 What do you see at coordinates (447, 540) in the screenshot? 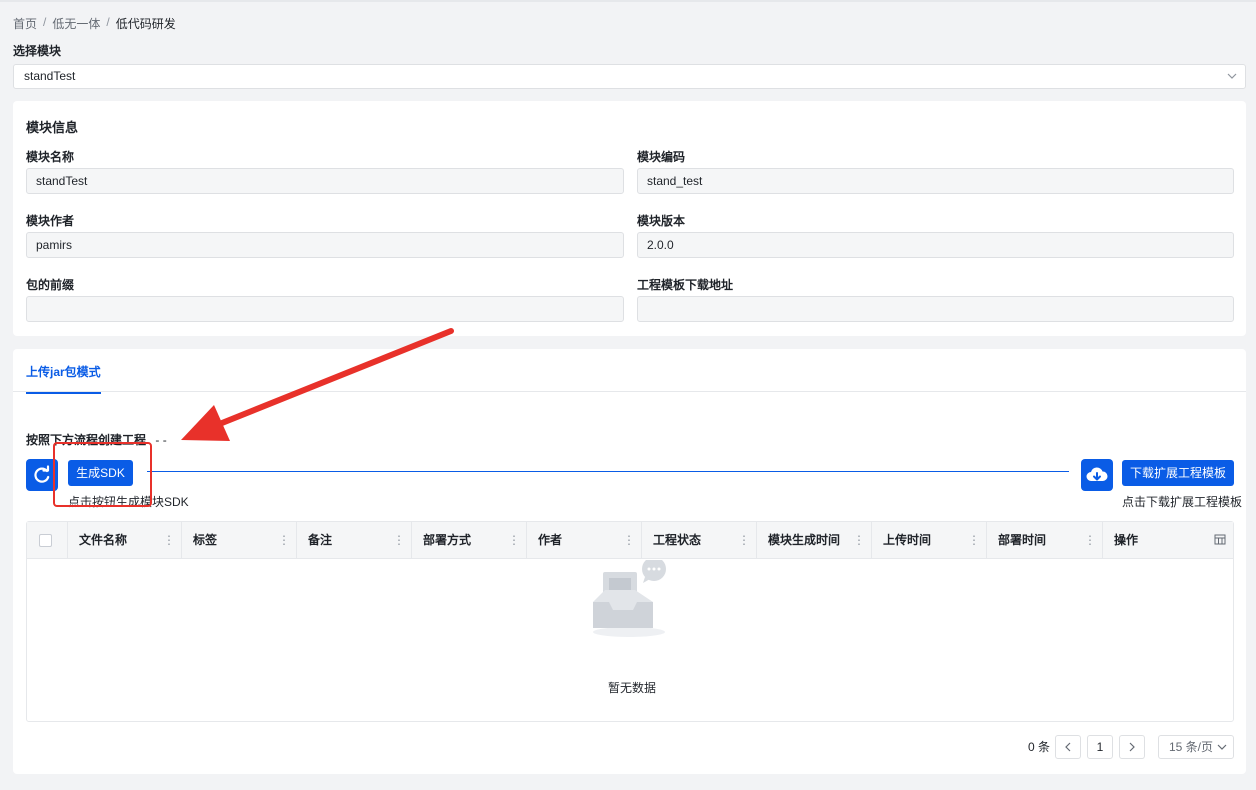
I see `column-header-label: 部署方式` at bounding box center [447, 540].